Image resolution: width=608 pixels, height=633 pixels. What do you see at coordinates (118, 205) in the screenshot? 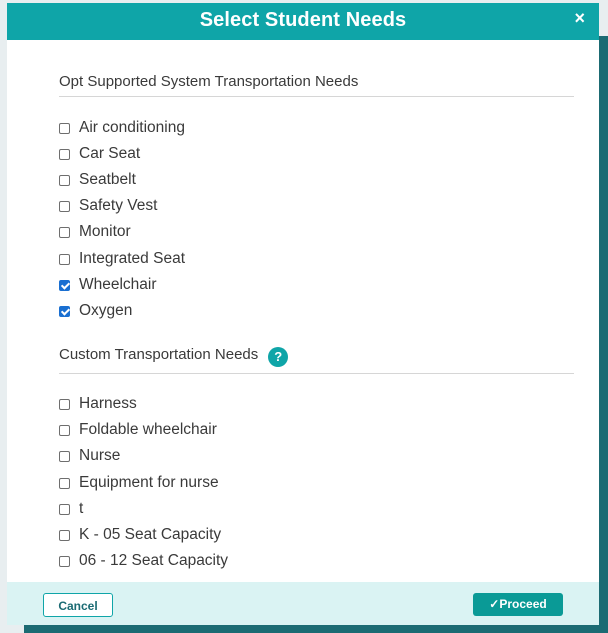
I see `checkbox-label: Safety Vest` at bounding box center [118, 205].